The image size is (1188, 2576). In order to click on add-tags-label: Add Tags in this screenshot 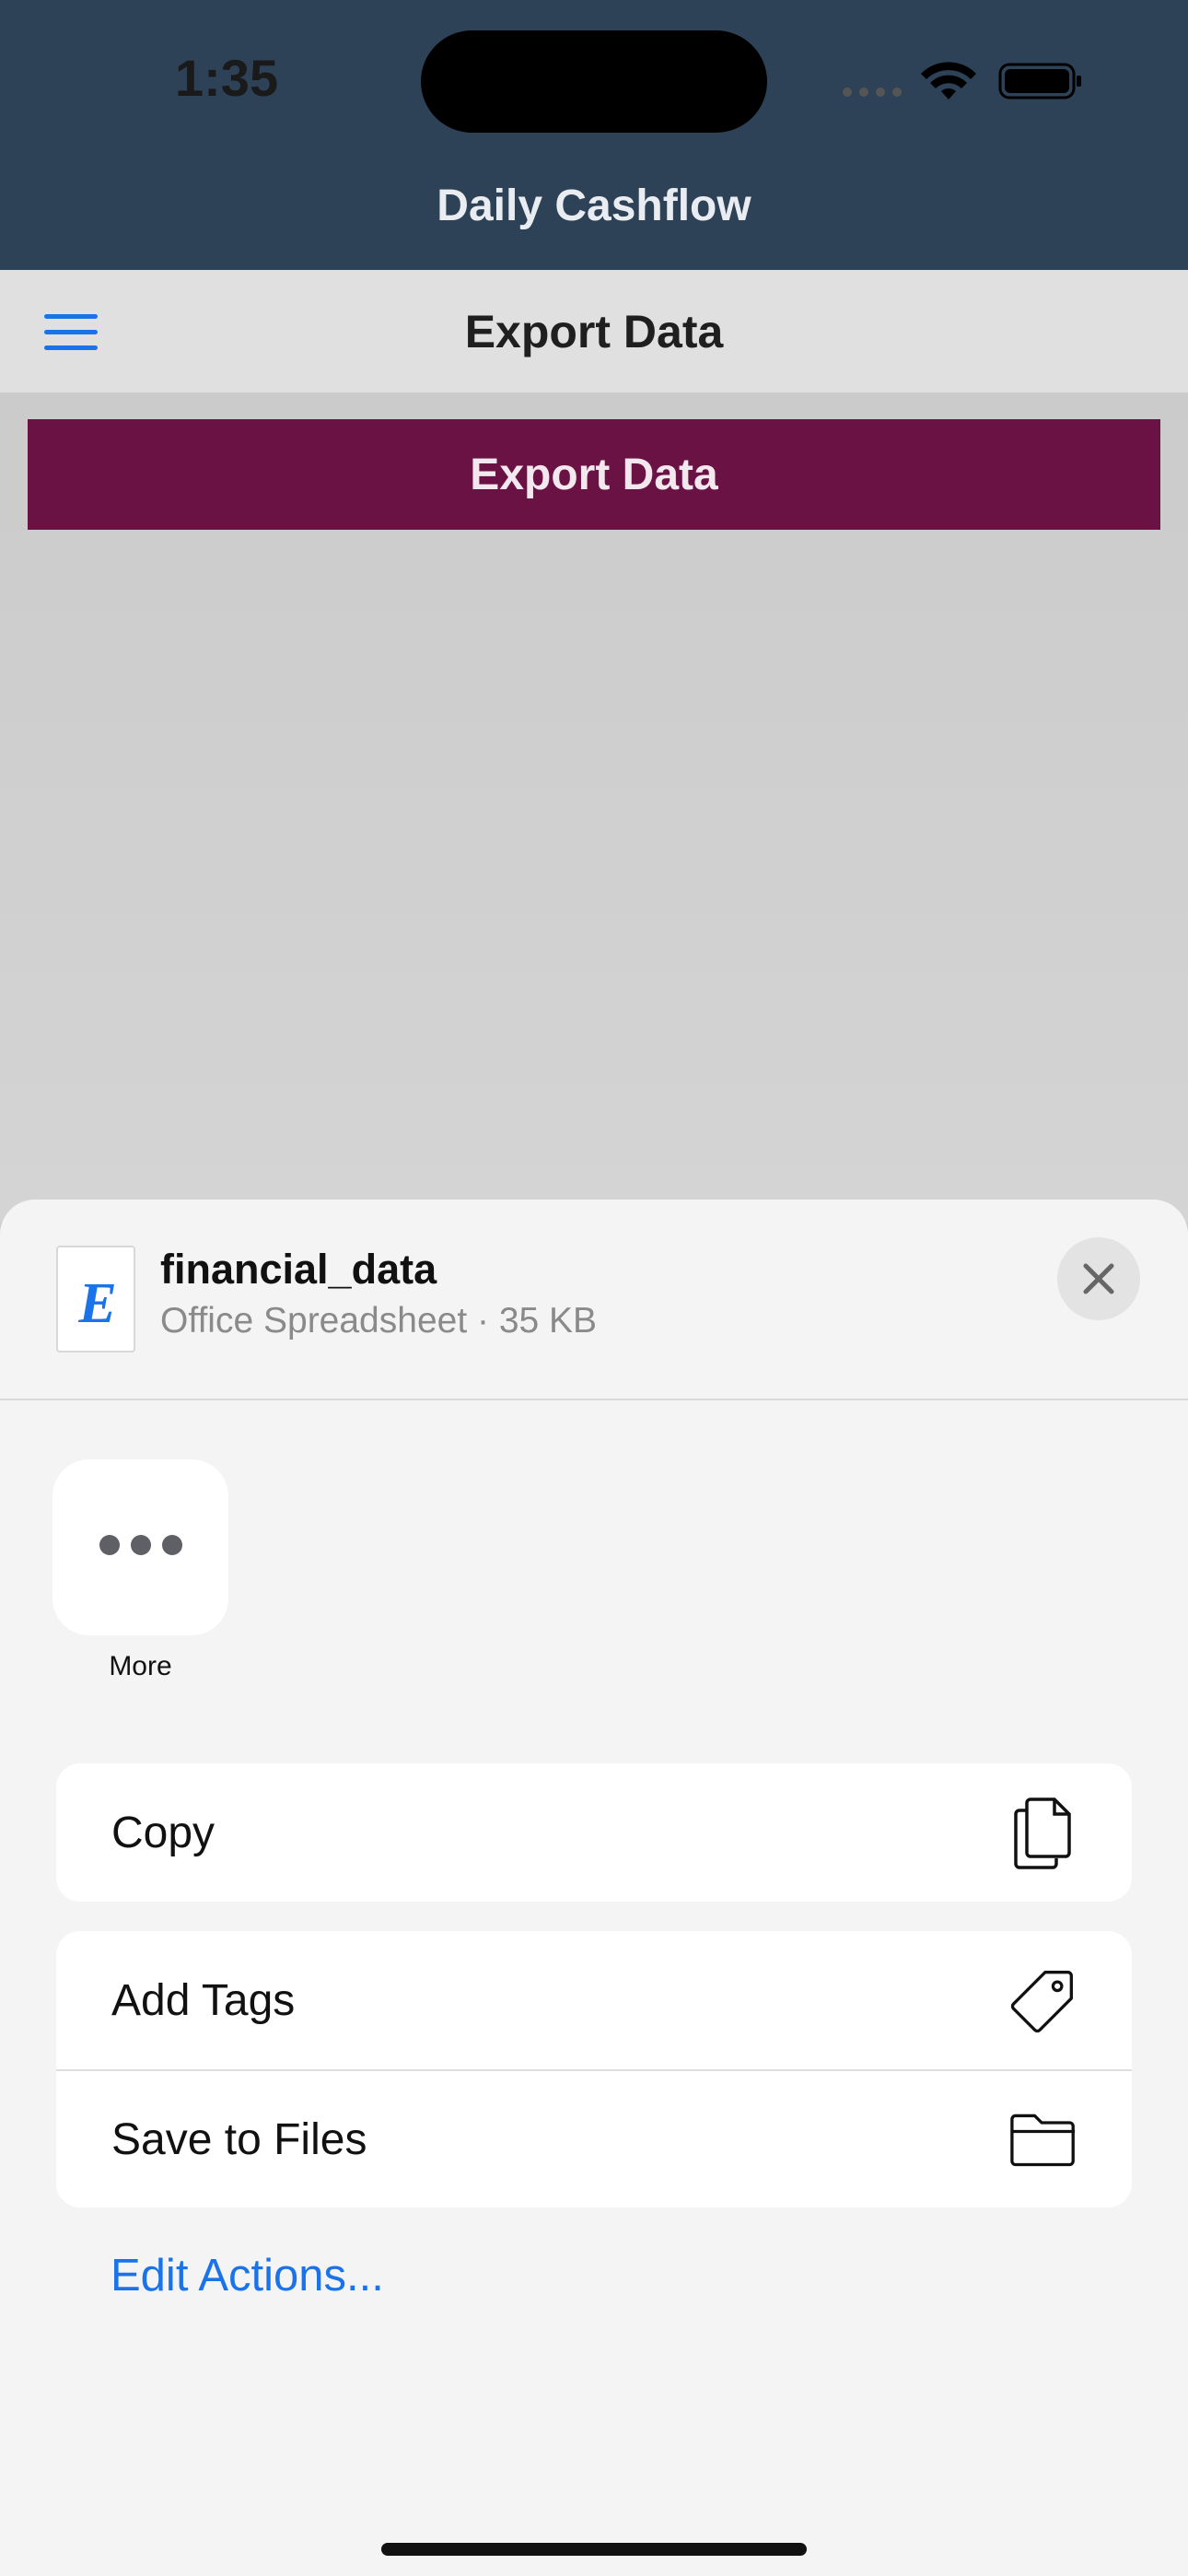, I will do `click(203, 2000)`.